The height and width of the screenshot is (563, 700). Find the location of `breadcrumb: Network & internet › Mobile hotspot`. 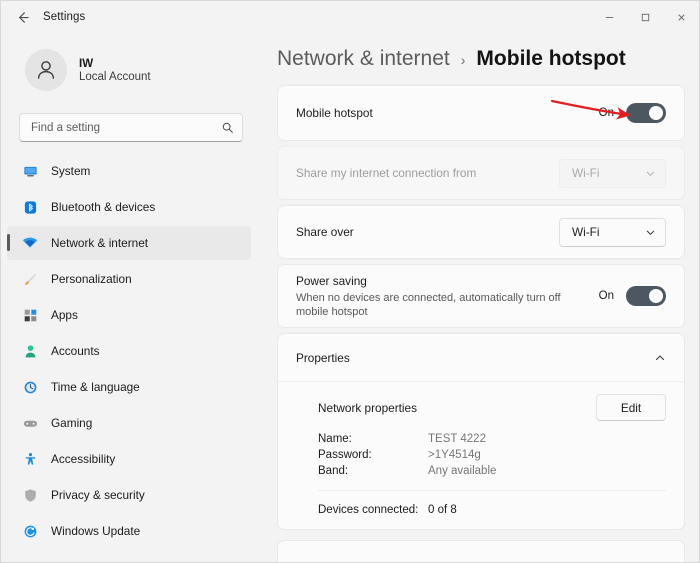

breadcrumb: Network & internet › Mobile hotspot is located at coordinates (481, 59).